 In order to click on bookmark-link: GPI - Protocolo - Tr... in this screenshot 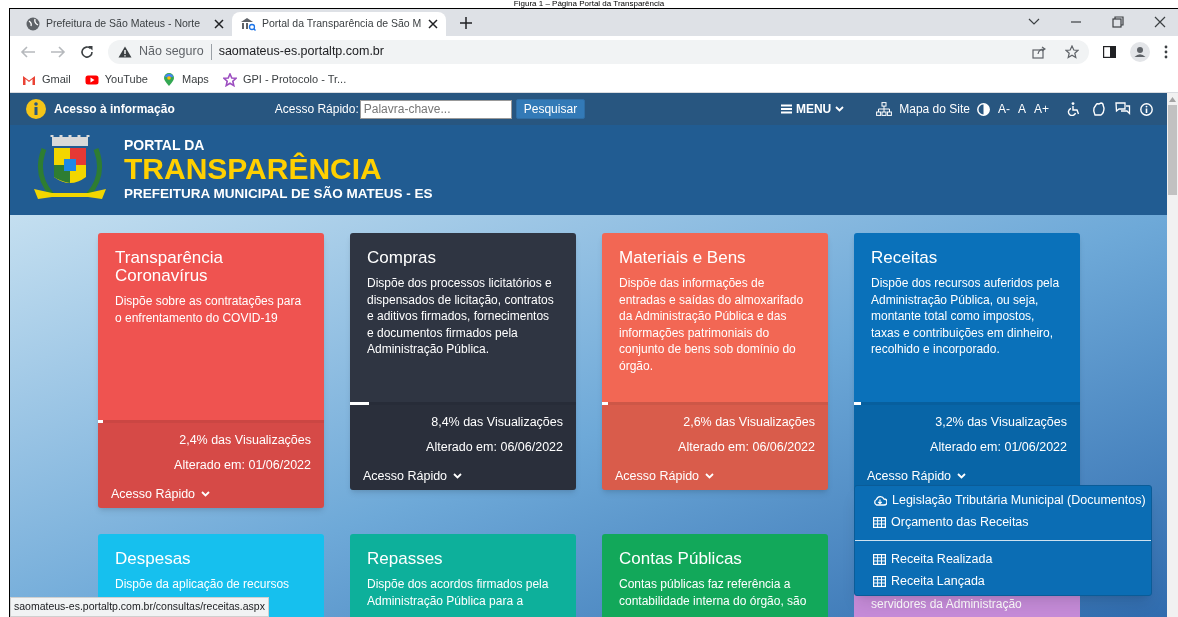, I will do `click(284, 79)`.